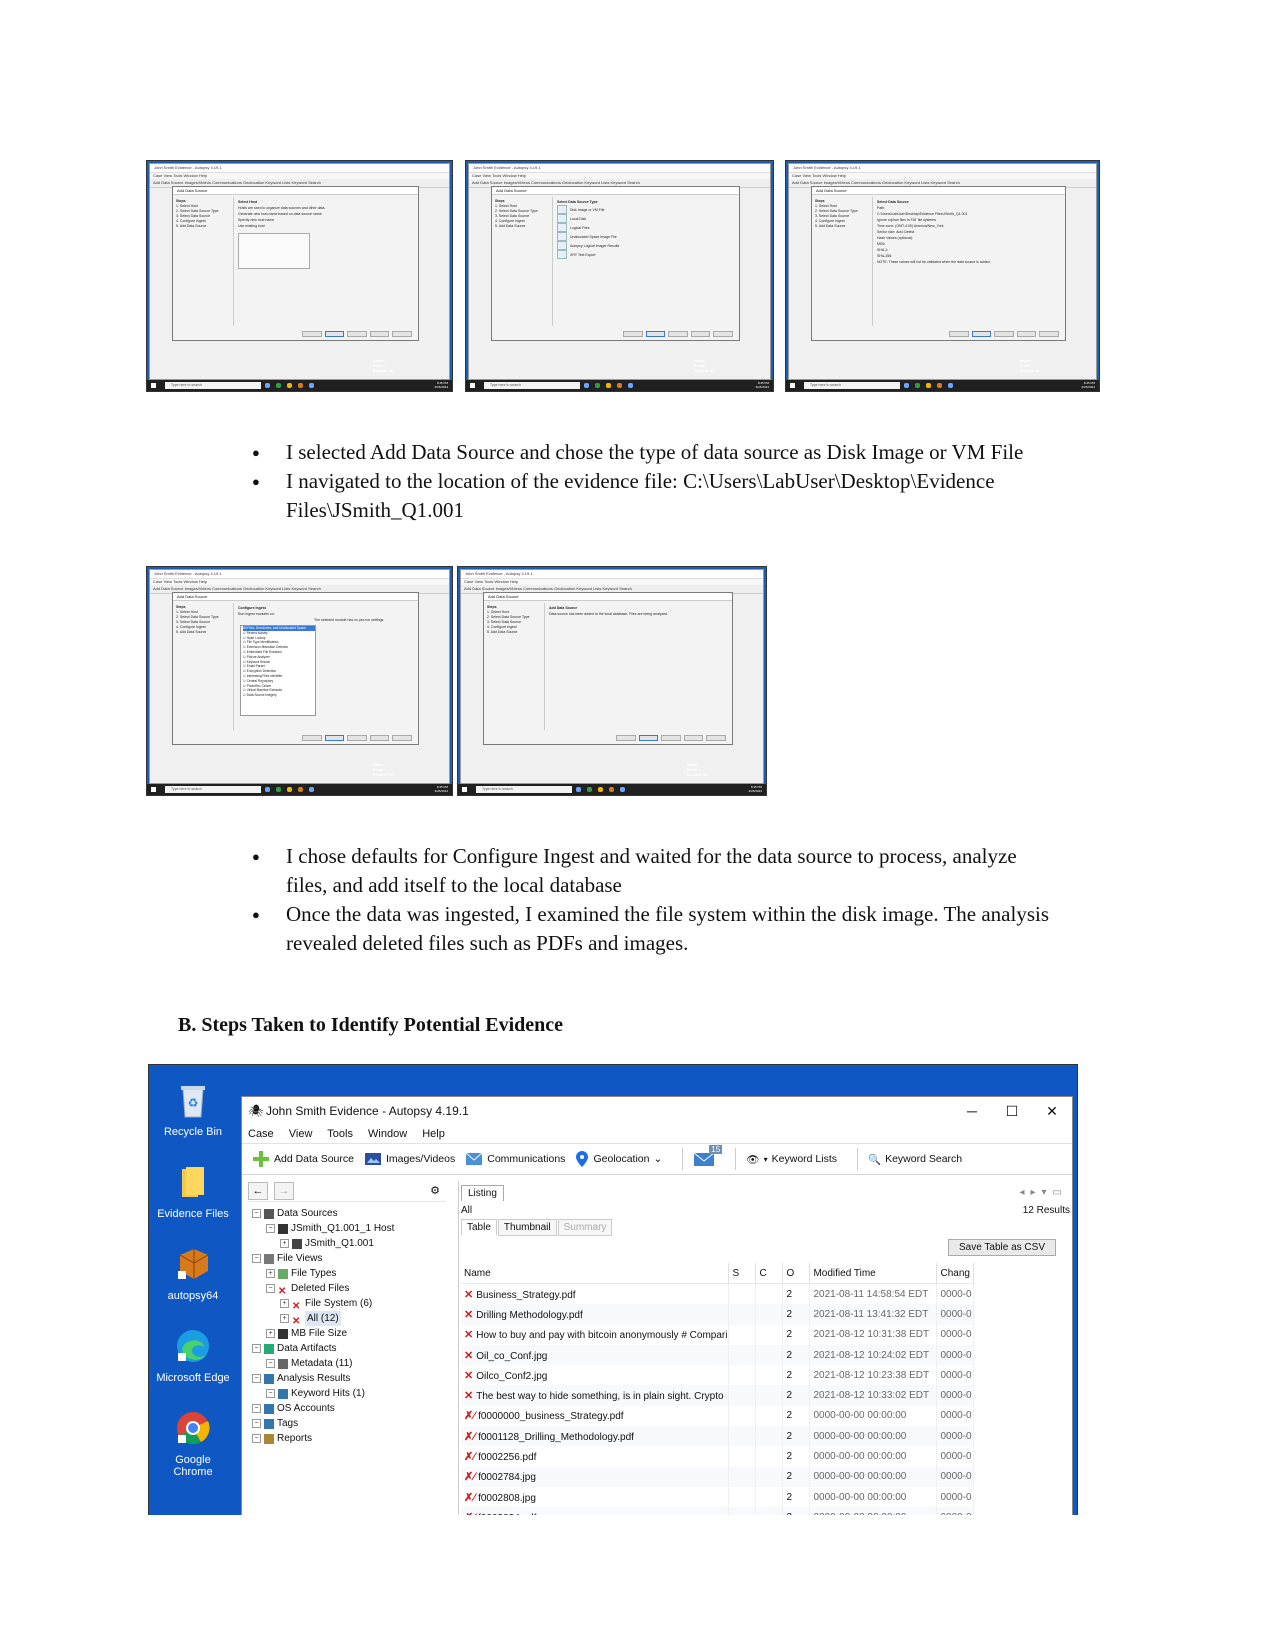 The width and height of the screenshot is (1275, 1650). What do you see at coordinates (347, 1243) in the screenshot?
I see `tree-node: + JSmith_Q1.001` at bounding box center [347, 1243].